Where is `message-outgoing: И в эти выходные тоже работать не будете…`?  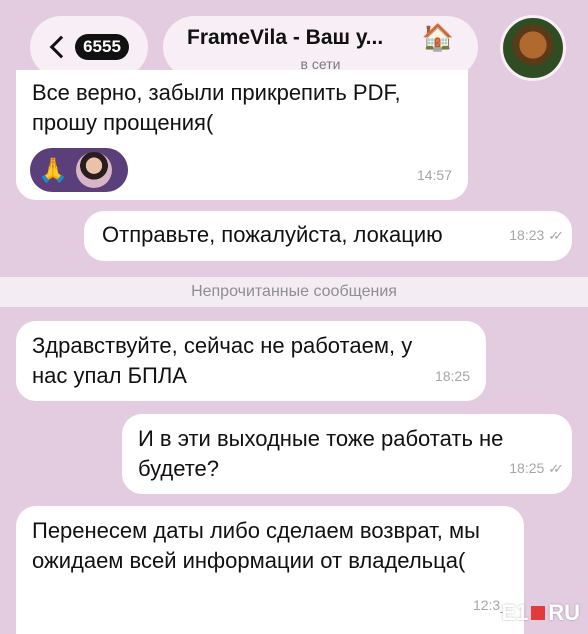 message-outgoing: И в эти выходные тоже работать не будете… is located at coordinates (347, 454).